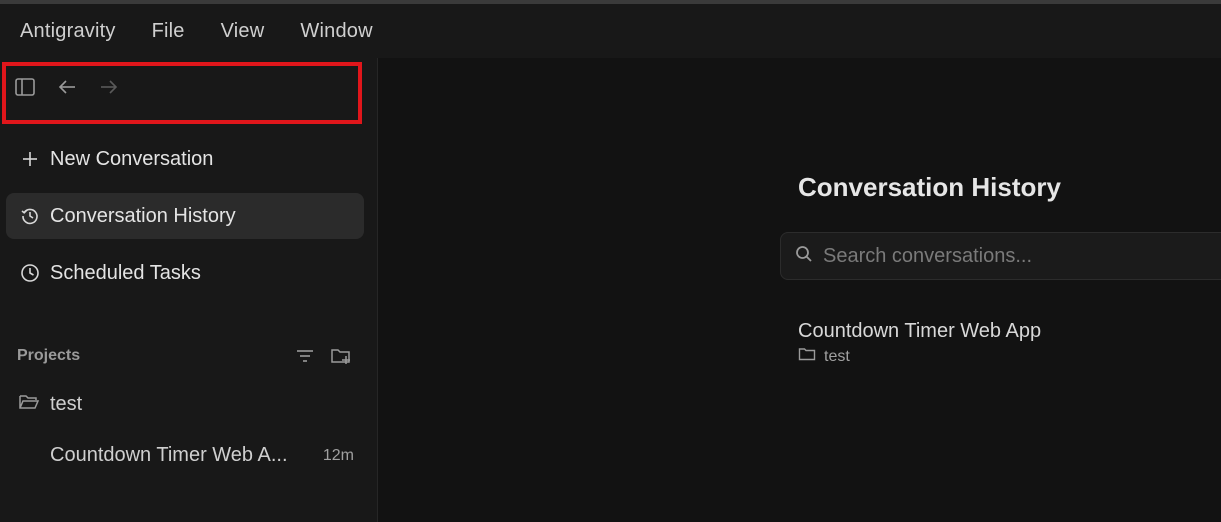 Image resolution: width=1221 pixels, height=522 pixels. Describe the element at coordinates (610, 31) in the screenshot. I see `menu-bar: Antigravity File View Window` at that location.